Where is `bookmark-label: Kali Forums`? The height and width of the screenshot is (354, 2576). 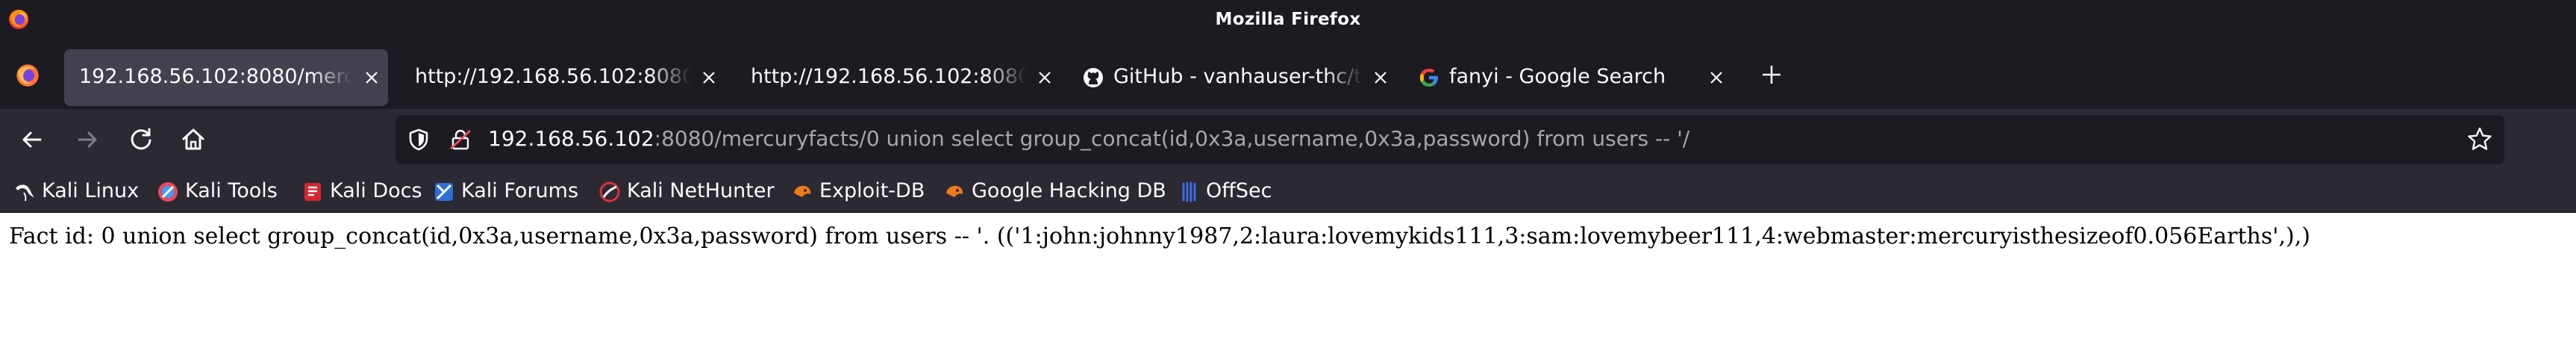
bookmark-label: Kali Forums is located at coordinates (520, 190).